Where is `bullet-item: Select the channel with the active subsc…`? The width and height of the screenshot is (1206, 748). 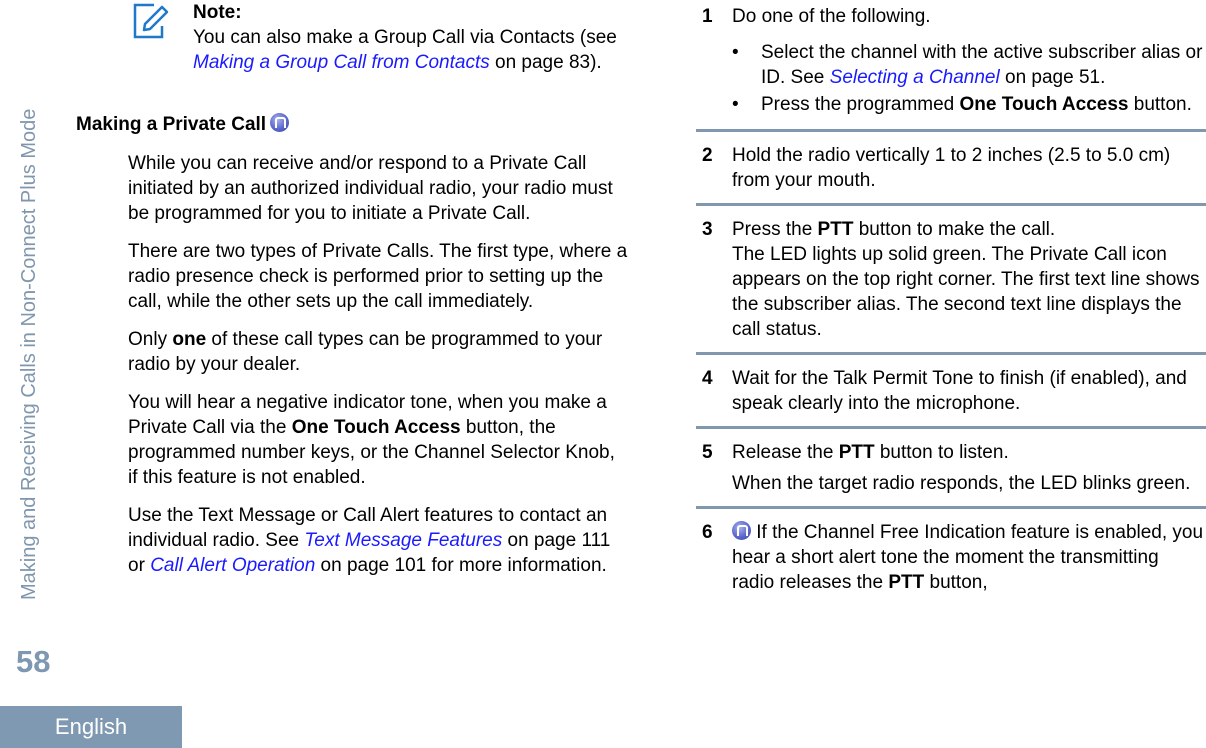
bullet-item: Select the channel with the active subsc… is located at coordinates (969, 65).